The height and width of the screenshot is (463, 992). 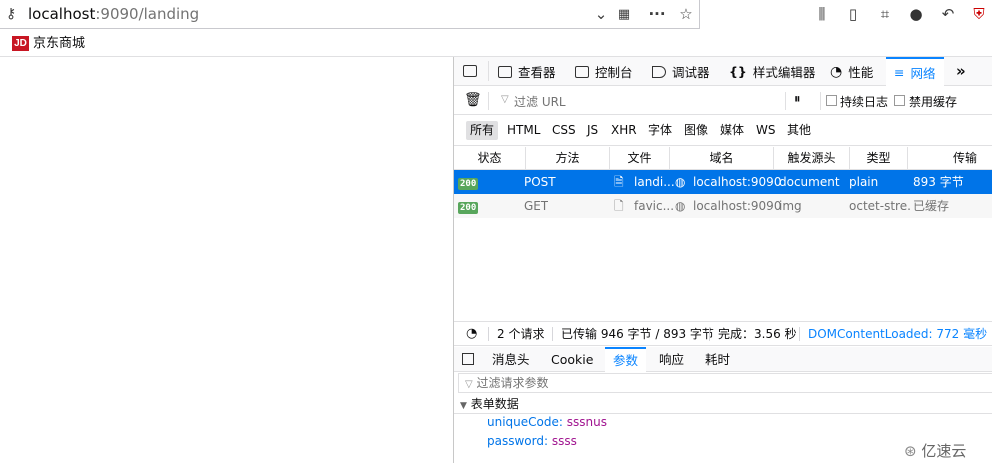 I want to click on param-value: sssnus, so click(x=587, y=422).